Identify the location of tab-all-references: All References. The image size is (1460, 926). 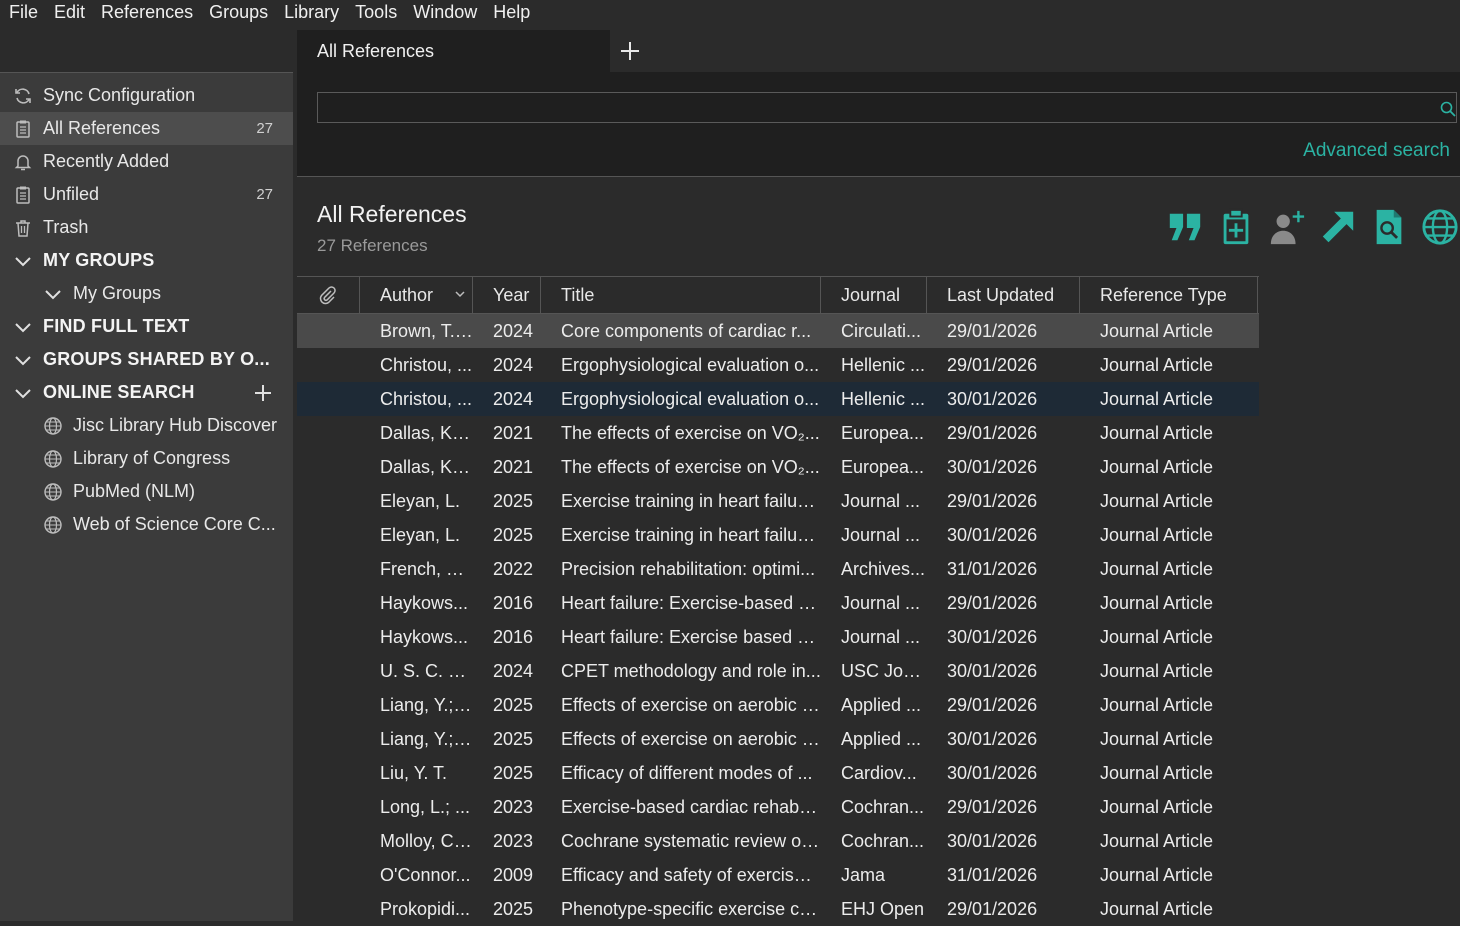
(453, 51).